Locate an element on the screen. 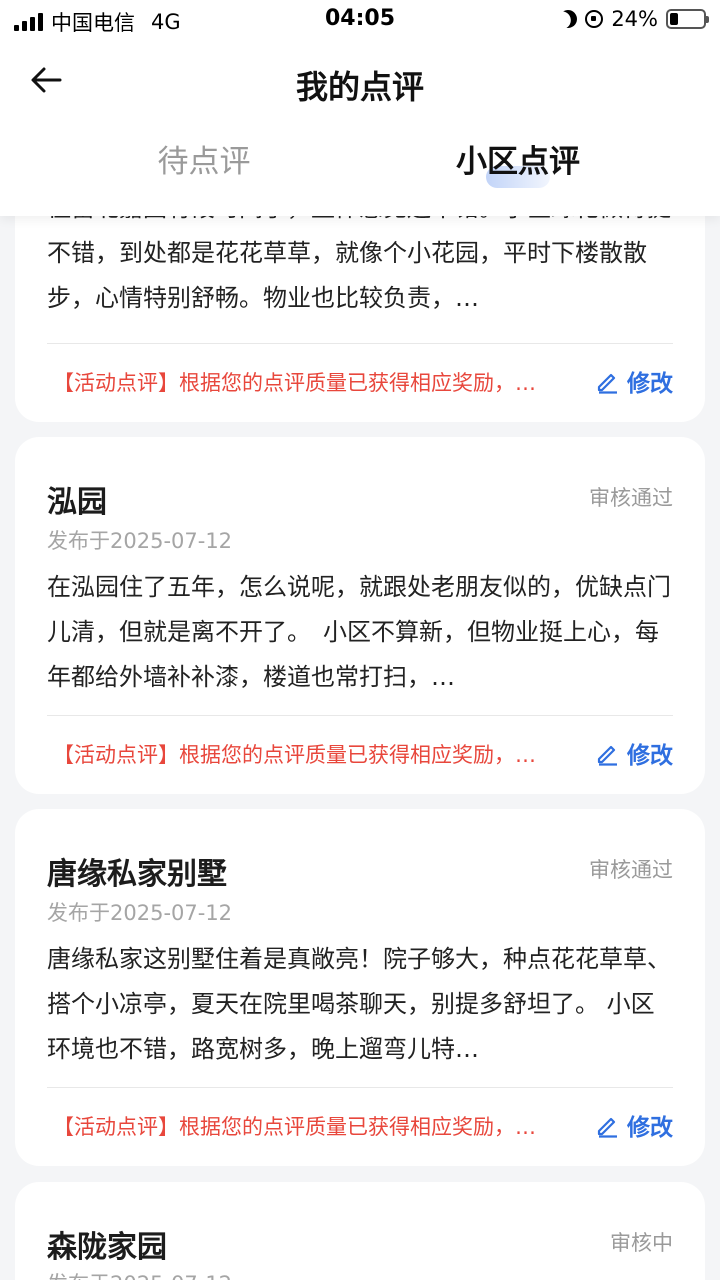  status-bar: 中国电信 4G 04:05 24% is located at coordinates (360, 20).